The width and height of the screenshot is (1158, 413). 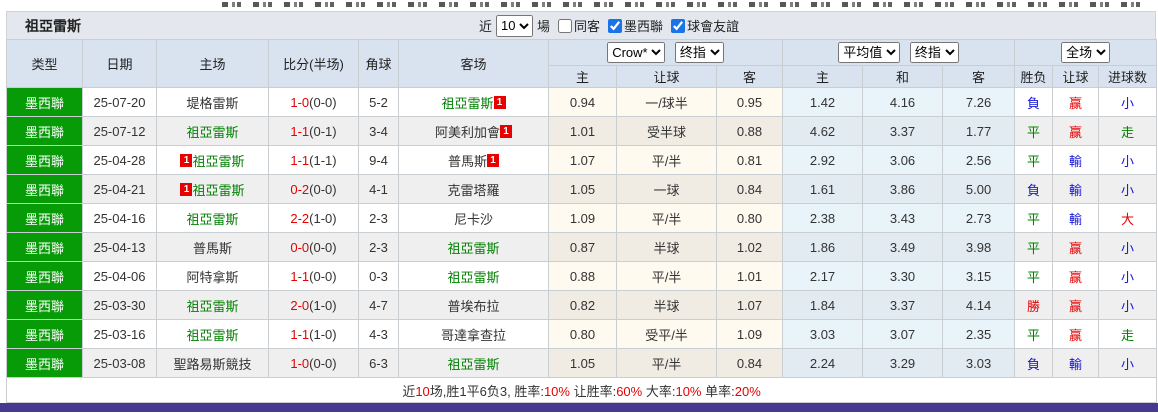 I want to click on home-team-link: 聖路易斯競技, so click(x=212, y=364).